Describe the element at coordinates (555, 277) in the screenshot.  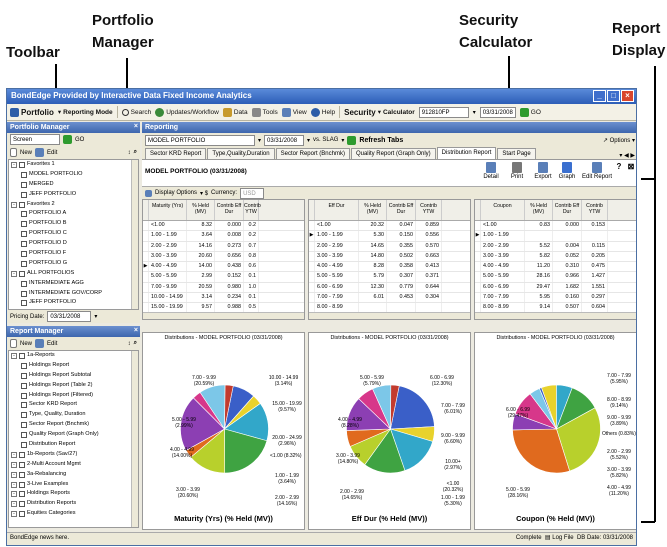
I see `table-row: 5.00 - 5.99 28.16 0.966 1.427` at that location.